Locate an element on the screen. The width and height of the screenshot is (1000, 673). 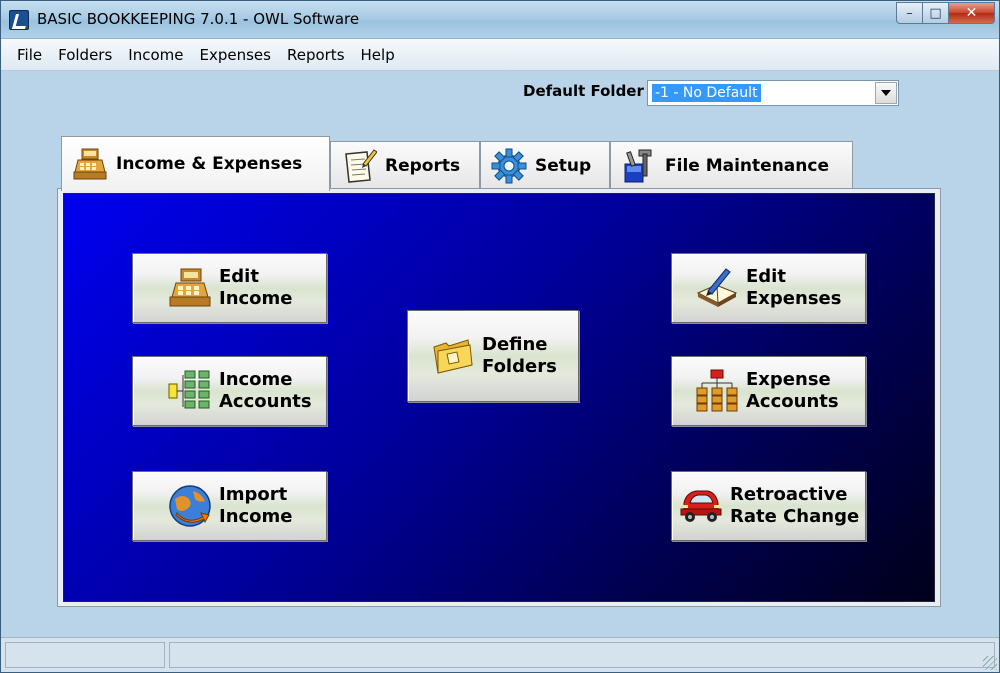
define-folders-label: Define Folders is located at coordinates (519, 356).